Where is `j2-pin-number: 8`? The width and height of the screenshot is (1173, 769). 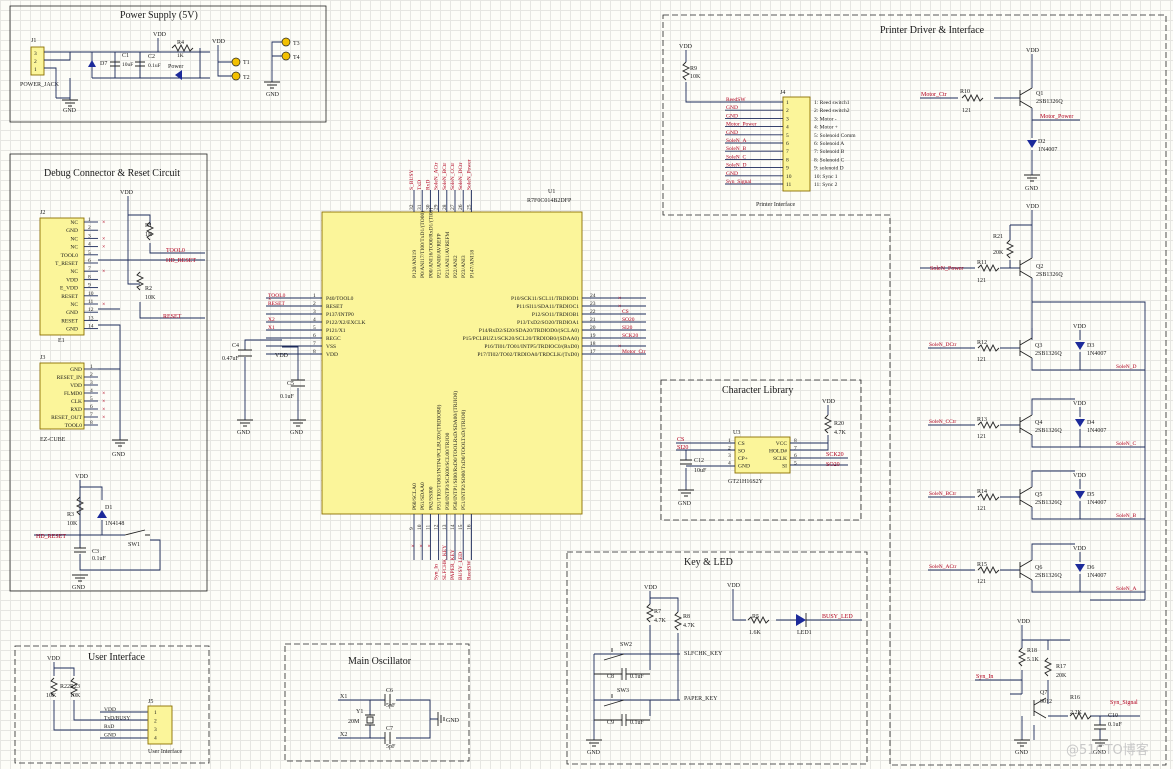
j2-pin-number: 8 is located at coordinates (89, 277).